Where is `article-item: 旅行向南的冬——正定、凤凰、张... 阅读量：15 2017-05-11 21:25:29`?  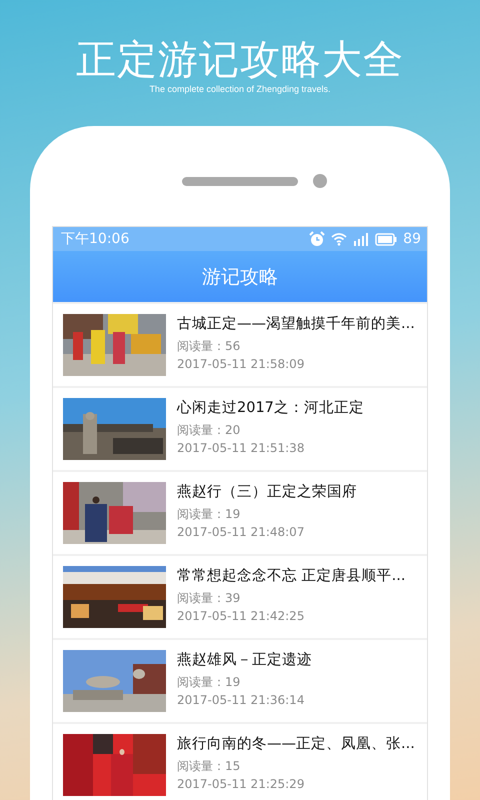
article-item: 旅行向南的冬——正定、凤凰、张... 阅读量：15 2017-05-11 21:25:29 is located at coordinates (240, 762).